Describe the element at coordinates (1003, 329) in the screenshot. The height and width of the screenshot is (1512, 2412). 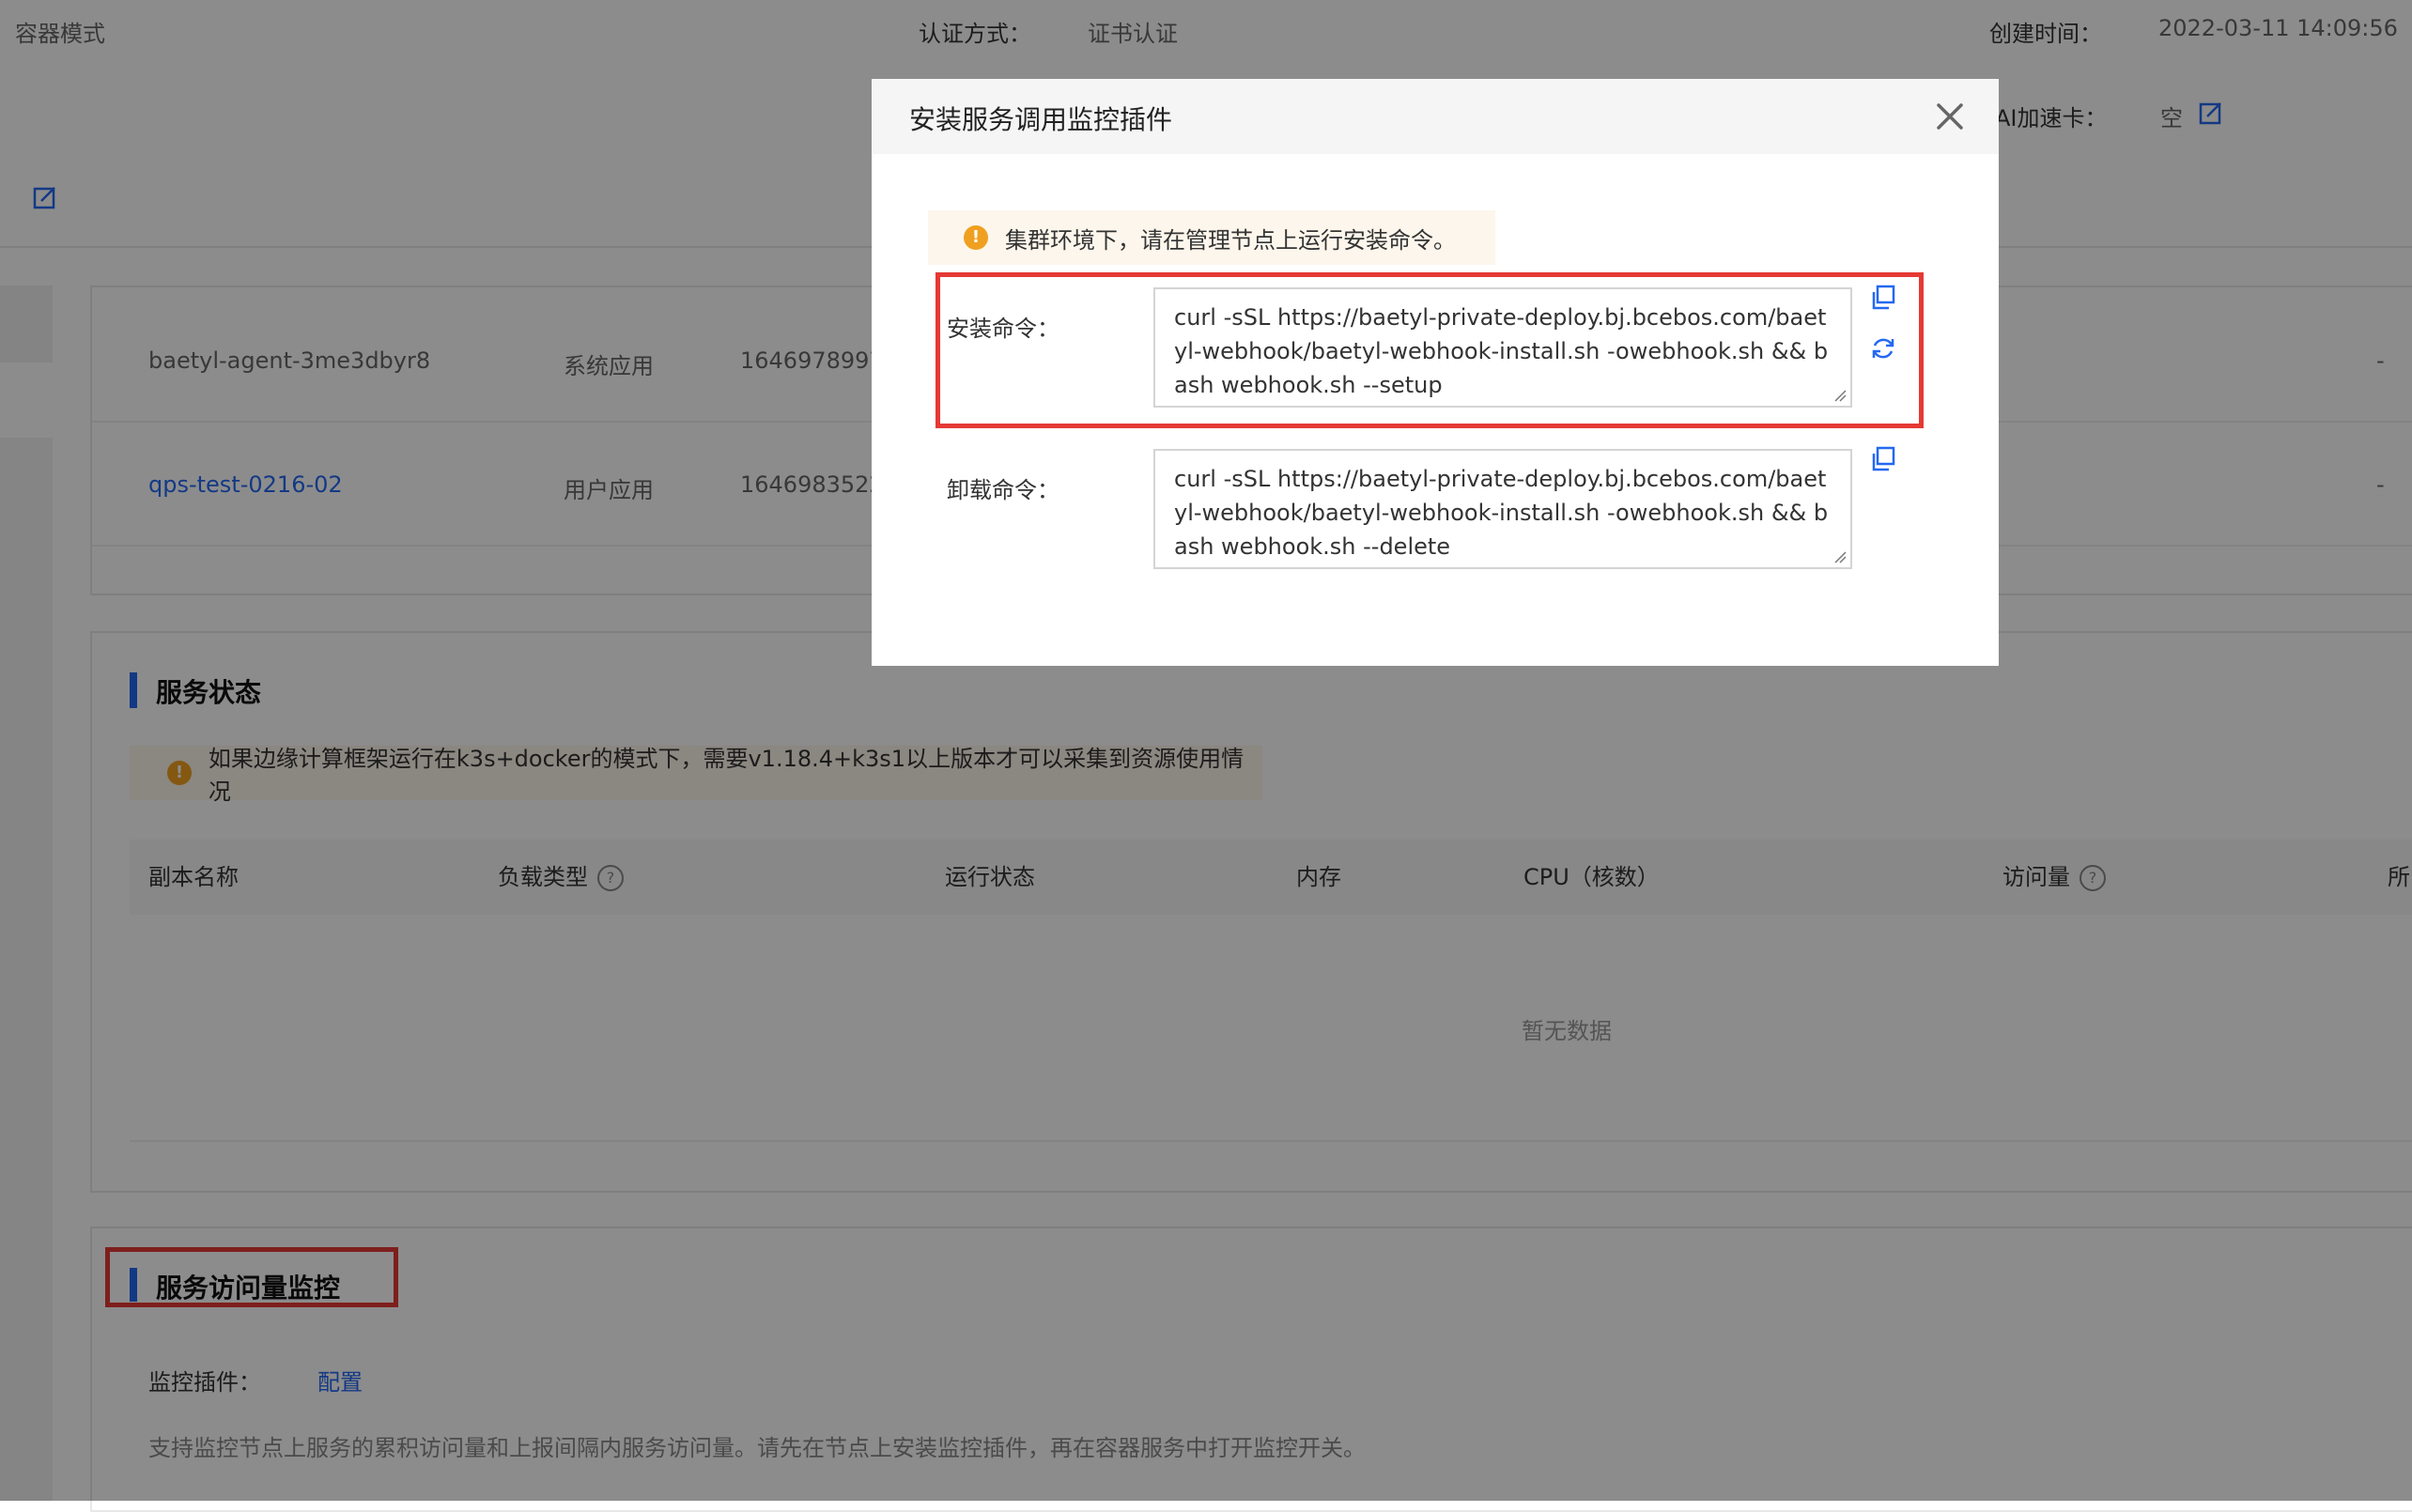
I see `install-label: 安装命令：` at that location.